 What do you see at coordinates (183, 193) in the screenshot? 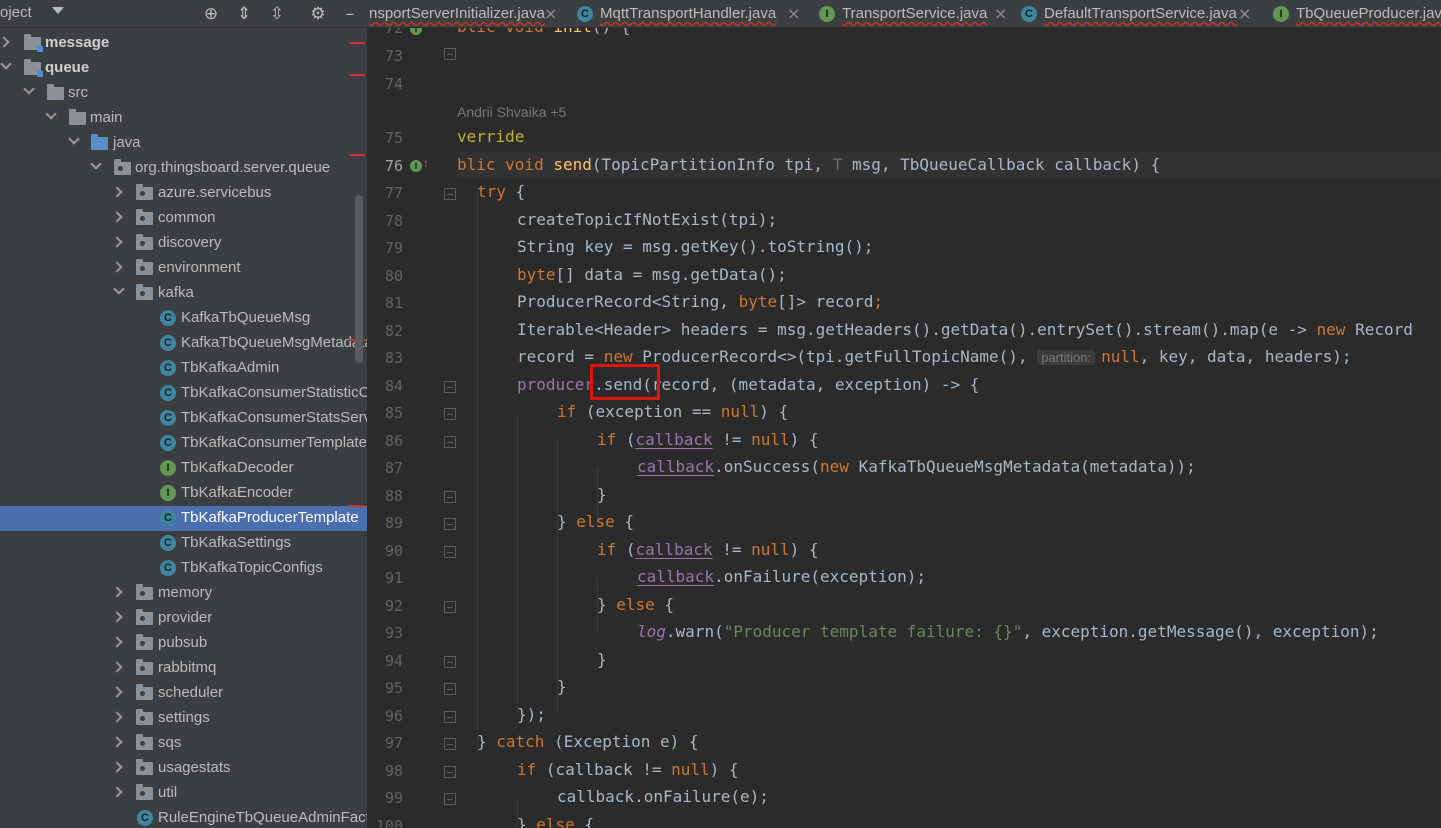
I see `tree-item-azure-servicebus: azure.servicebus` at bounding box center [183, 193].